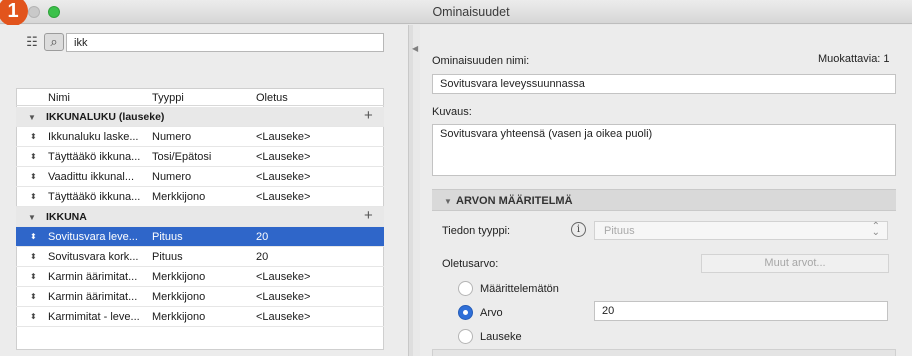 The height and width of the screenshot is (356, 912). What do you see at coordinates (200, 217) in the screenshot?
I see `table-group: ▼ IKKUNA +` at bounding box center [200, 217].